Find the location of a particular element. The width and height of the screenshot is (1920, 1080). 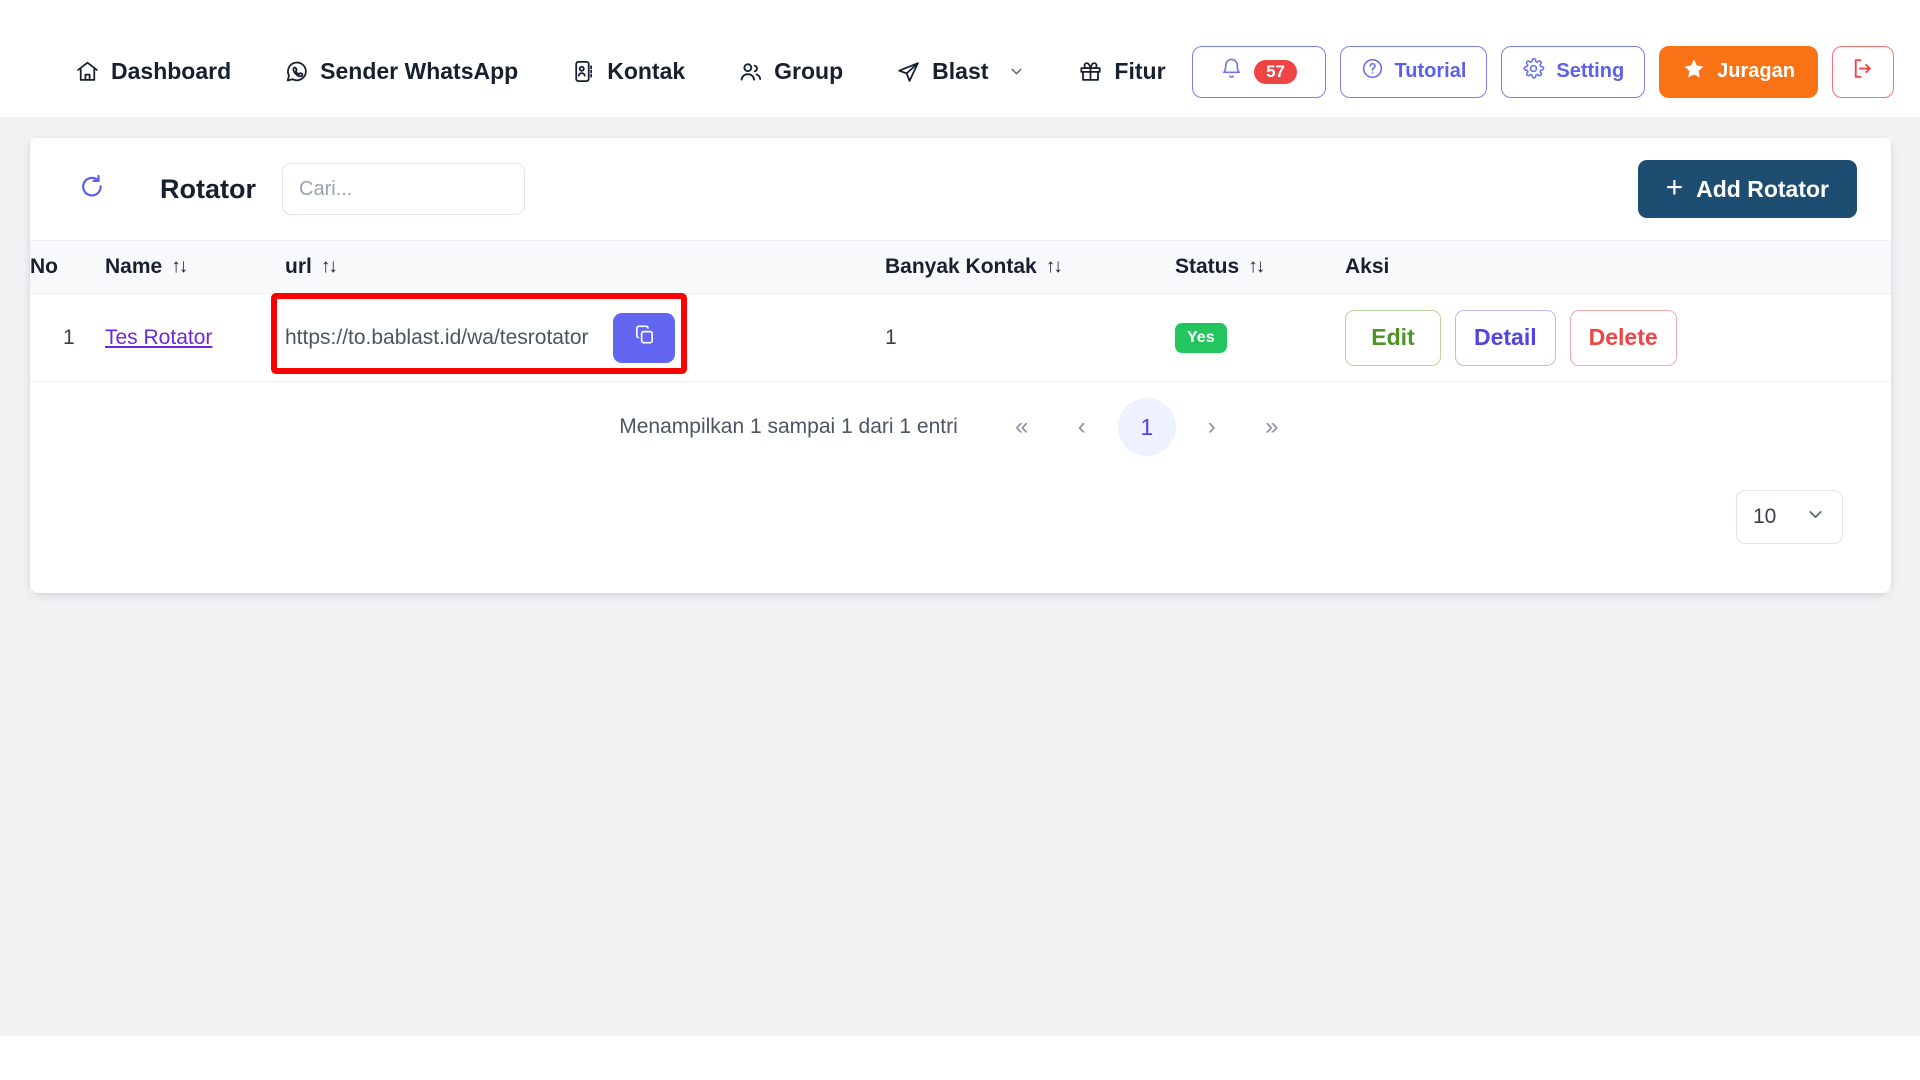

gift-icon is located at coordinates (1090, 72).